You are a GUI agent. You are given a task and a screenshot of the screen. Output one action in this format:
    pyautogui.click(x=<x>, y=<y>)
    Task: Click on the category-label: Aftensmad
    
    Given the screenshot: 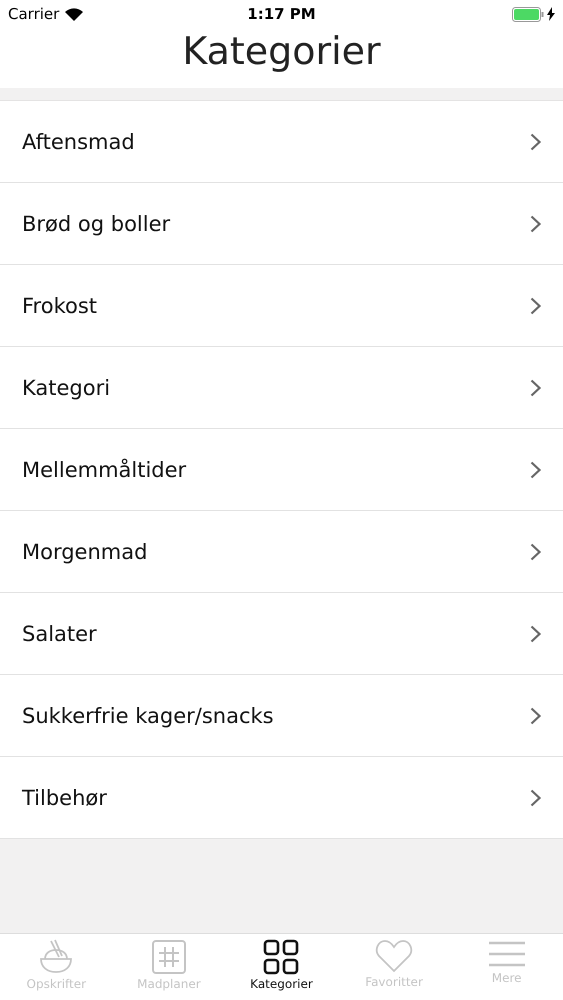 What is the action you would take?
    pyautogui.click(x=78, y=142)
    